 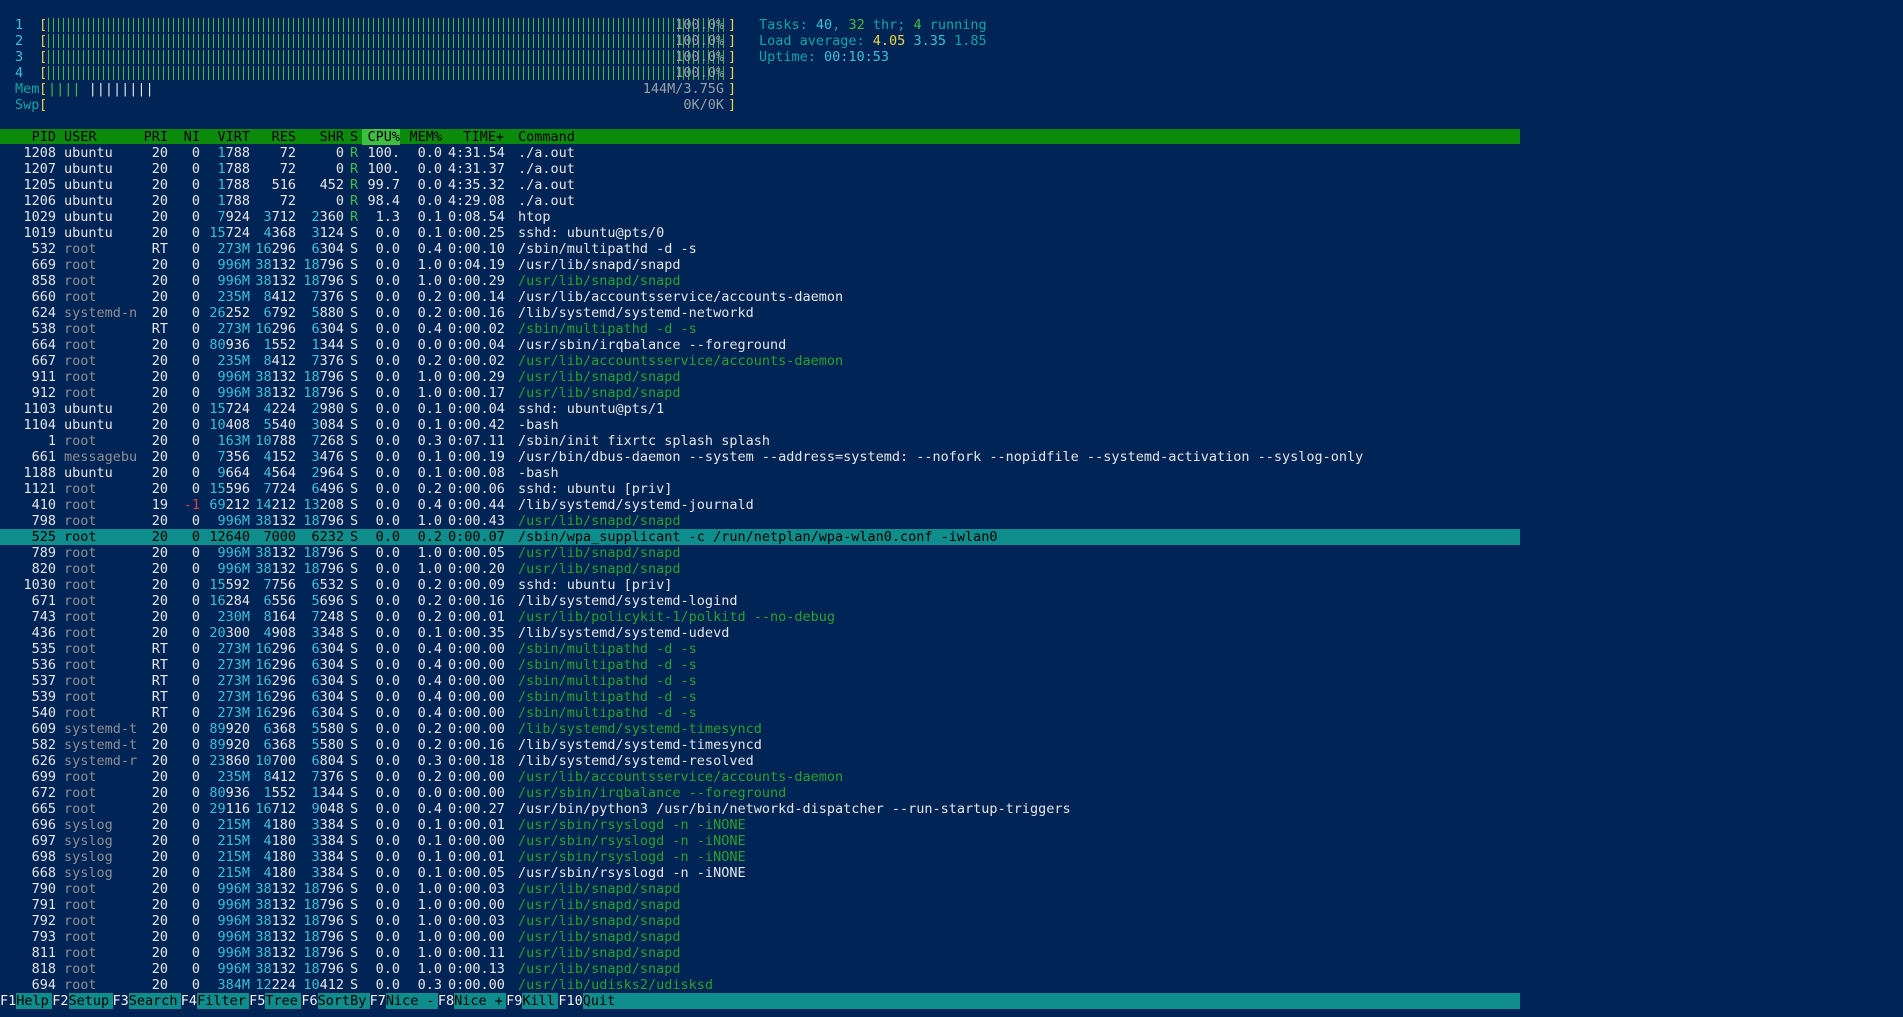 What do you see at coordinates (102, 137) in the screenshot?
I see `column-user: USER` at bounding box center [102, 137].